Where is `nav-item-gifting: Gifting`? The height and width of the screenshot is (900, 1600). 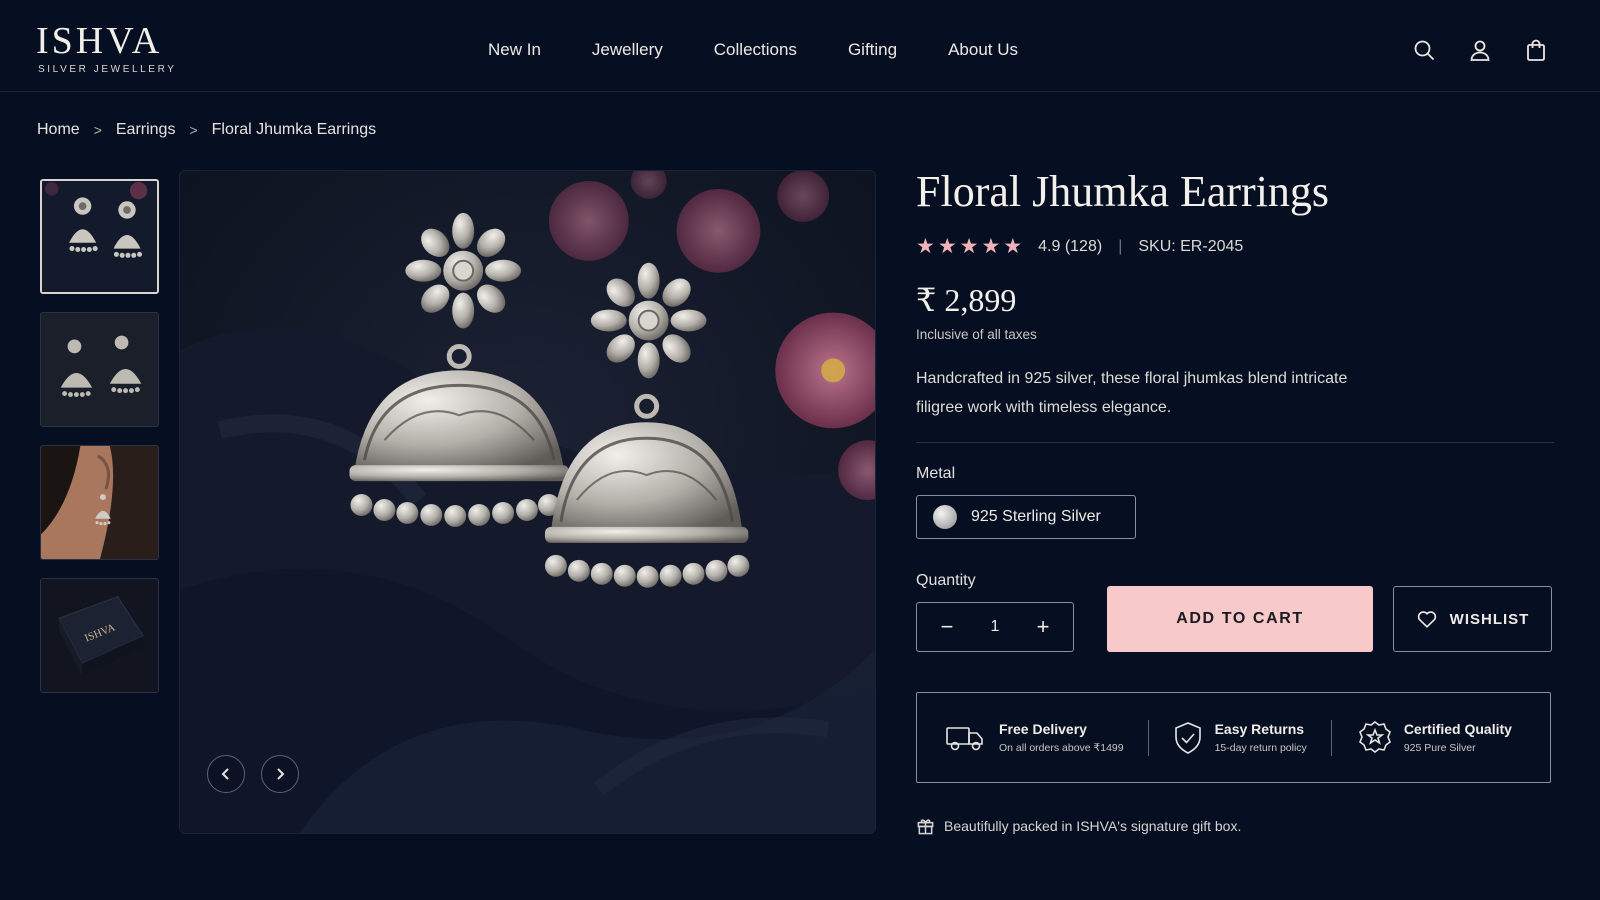
nav-item-gifting: Gifting is located at coordinates (872, 50).